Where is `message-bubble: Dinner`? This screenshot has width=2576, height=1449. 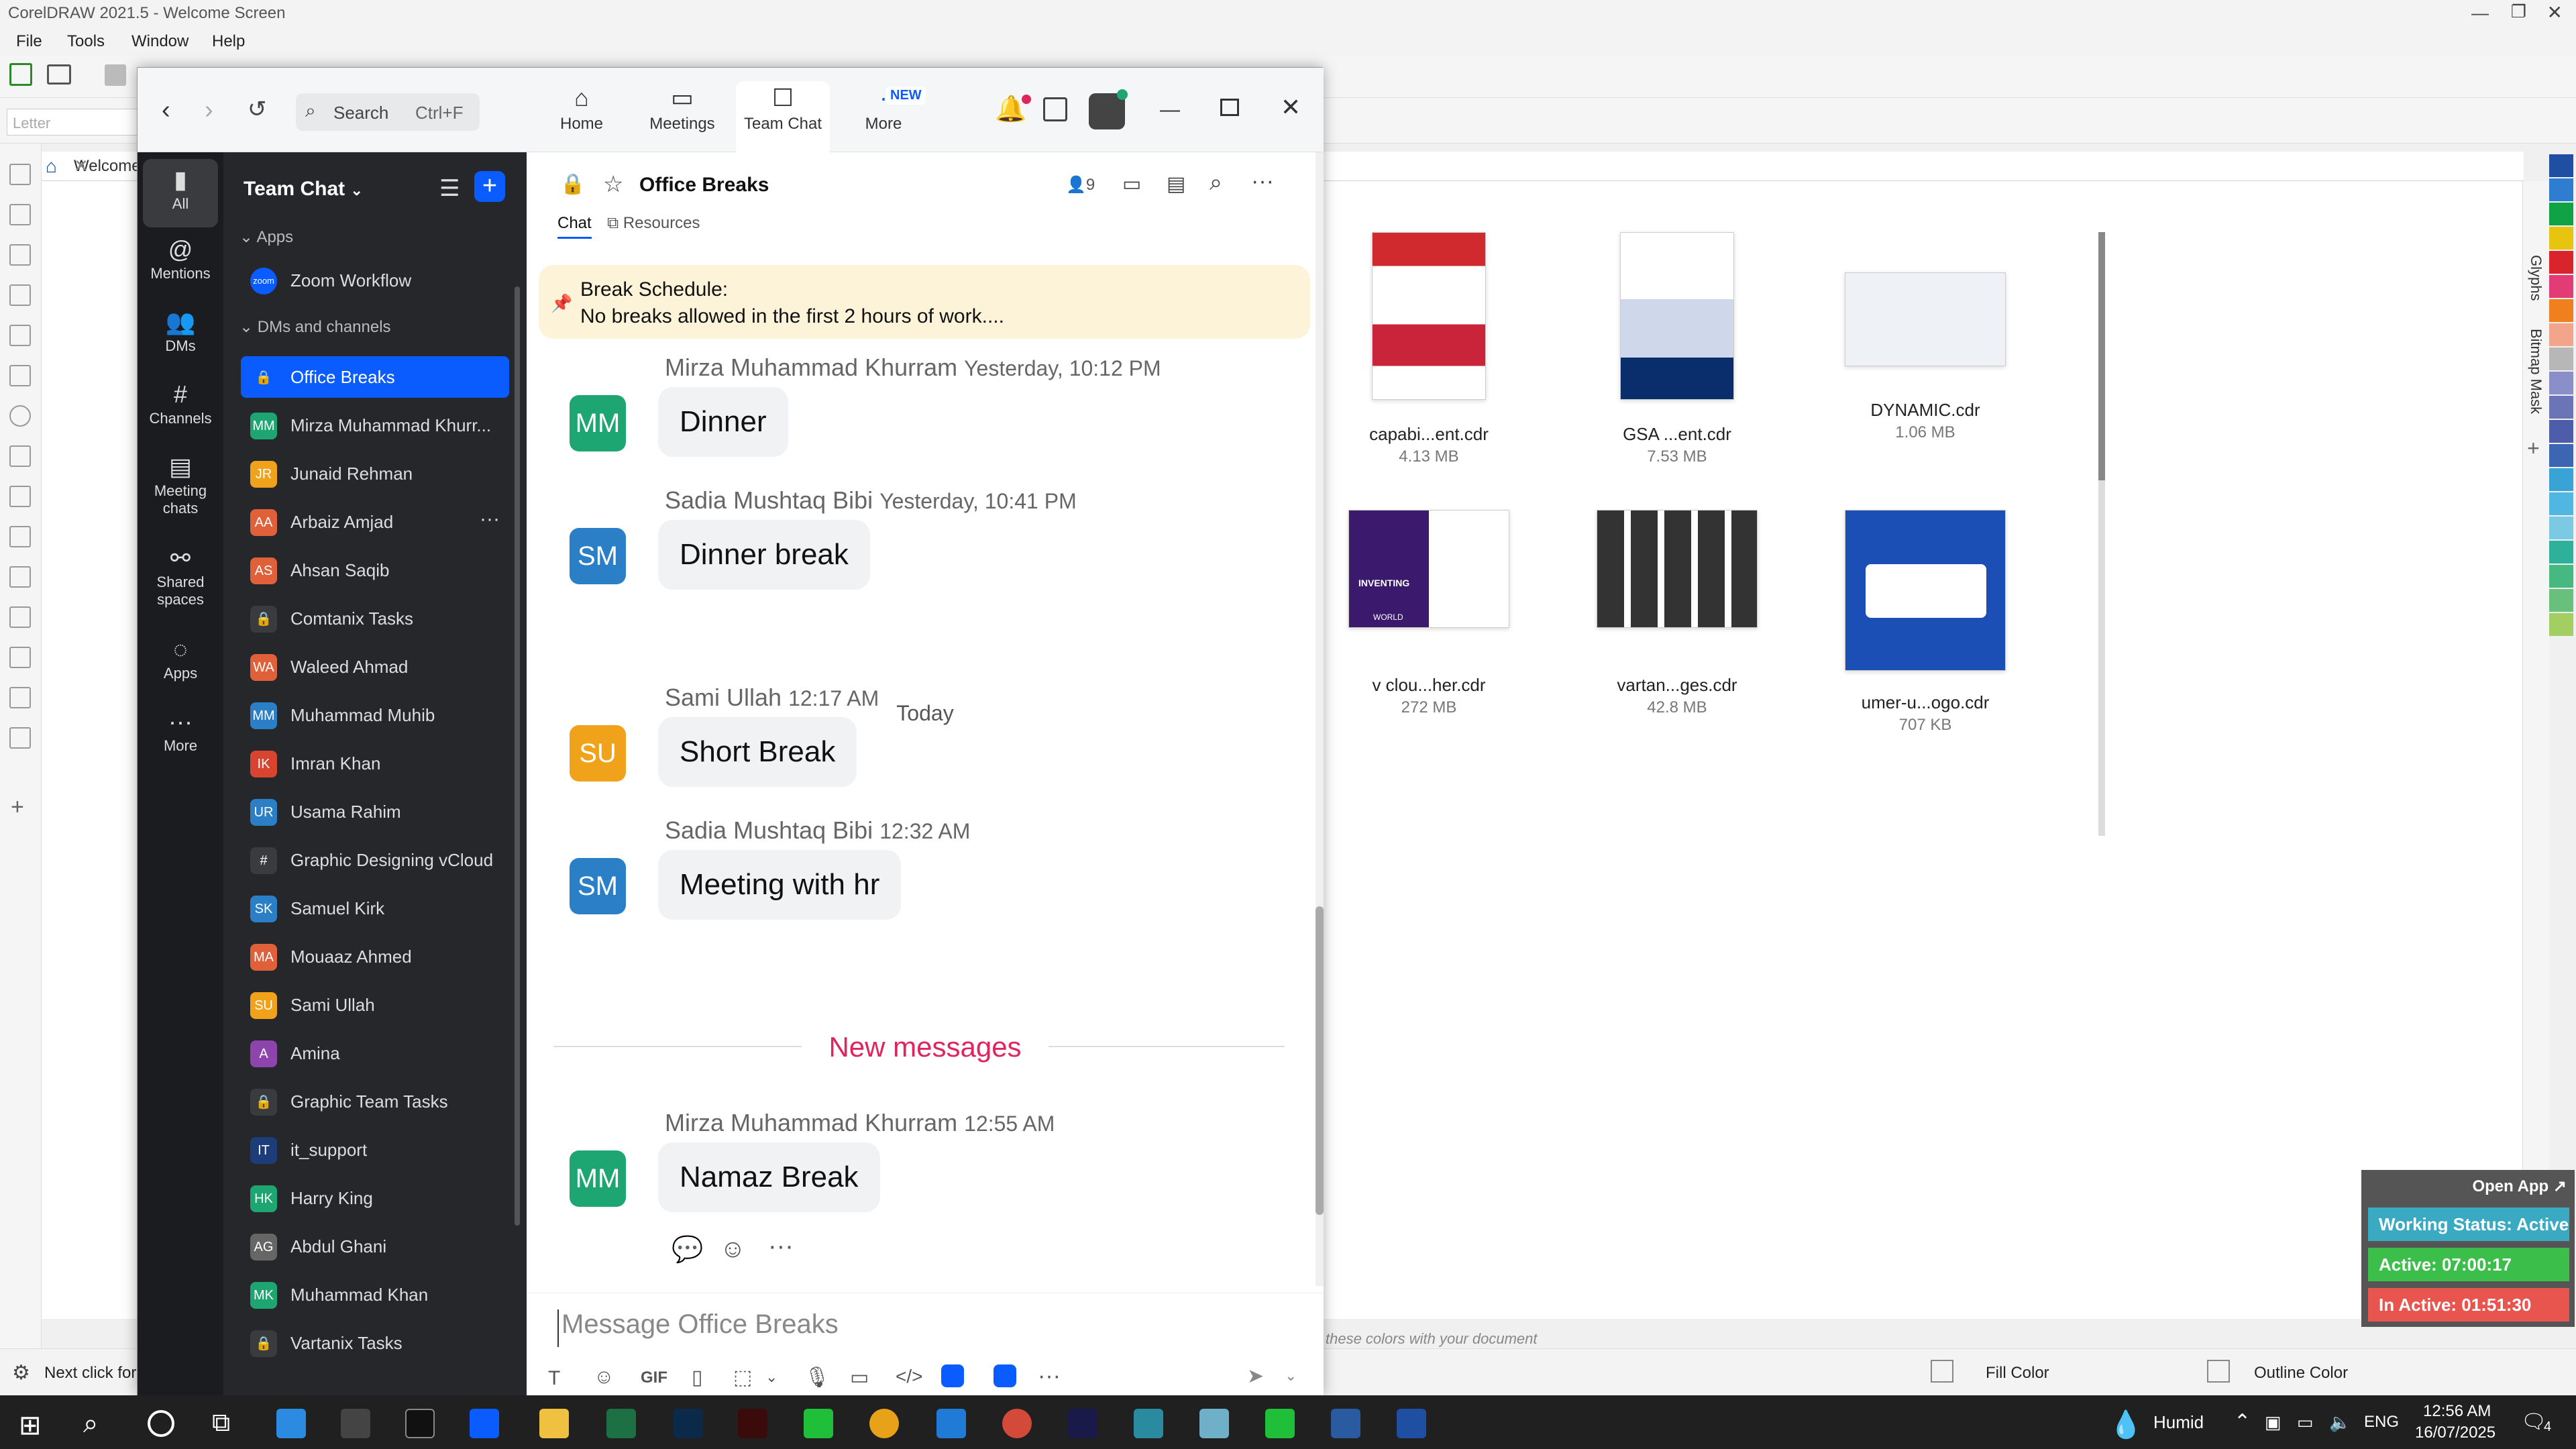 message-bubble: Dinner is located at coordinates (723, 422).